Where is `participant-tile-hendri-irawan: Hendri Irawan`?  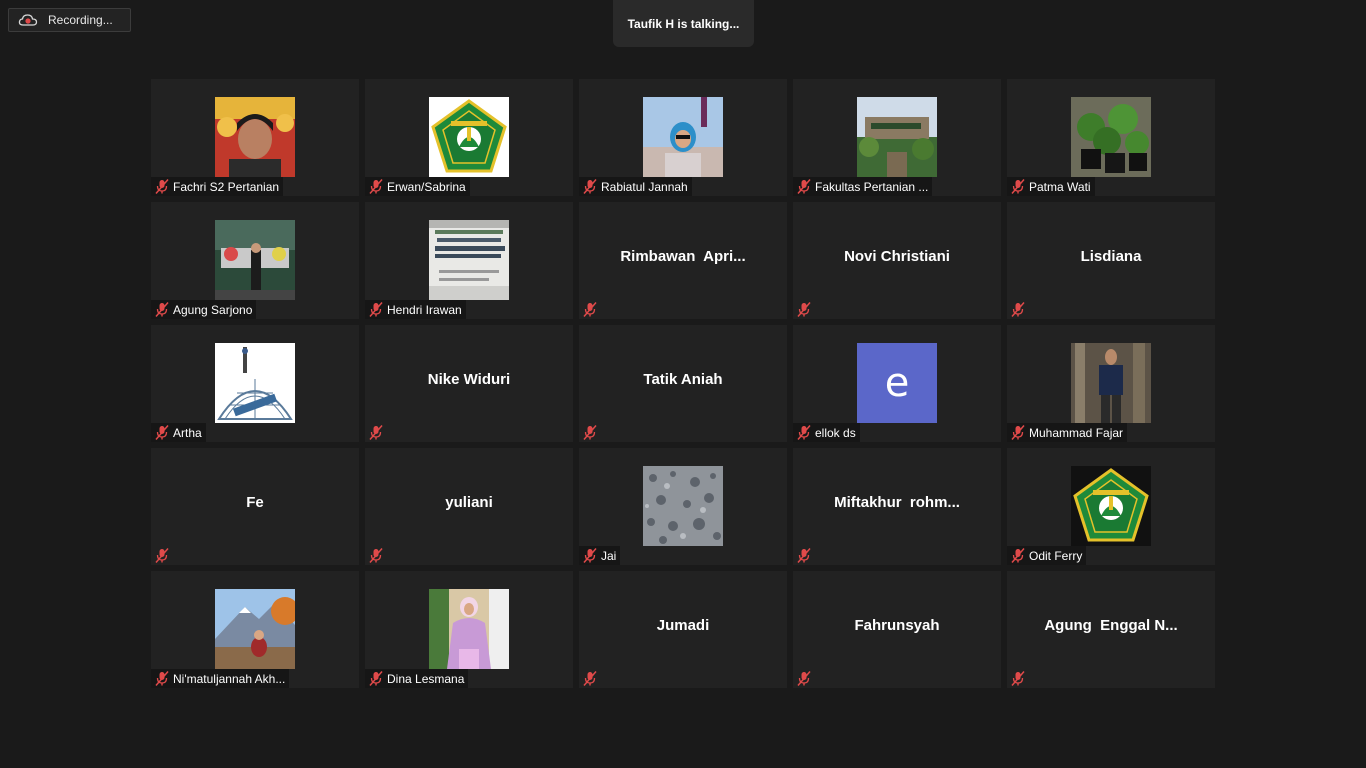 participant-tile-hendri-irawan: Hendri Irawan is located at coordinates (469, 260).